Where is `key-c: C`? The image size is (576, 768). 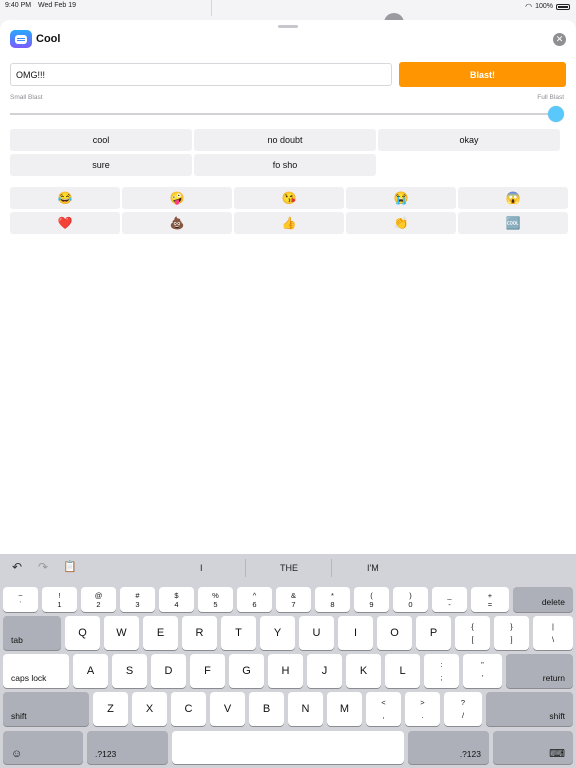
key-c: C is located at coordinates (188, 709).